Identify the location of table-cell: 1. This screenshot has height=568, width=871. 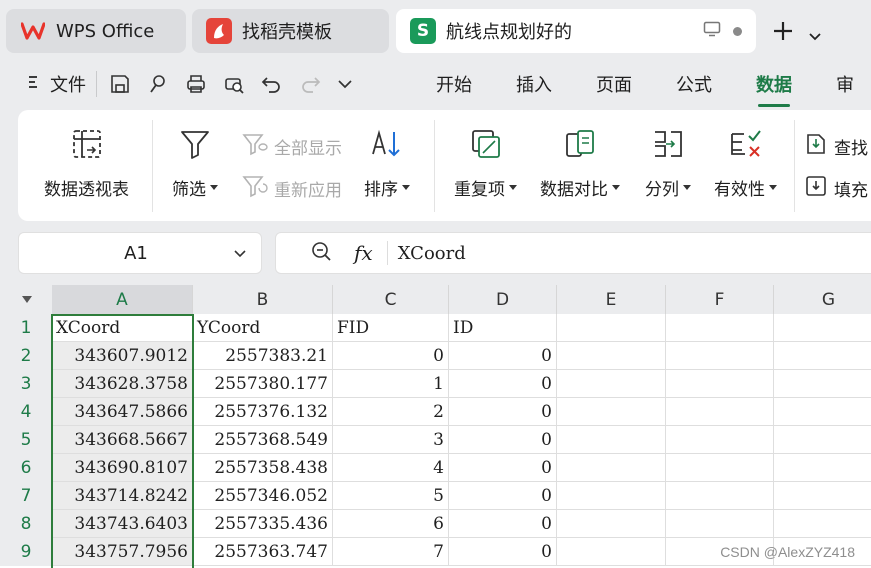
(391, 384).